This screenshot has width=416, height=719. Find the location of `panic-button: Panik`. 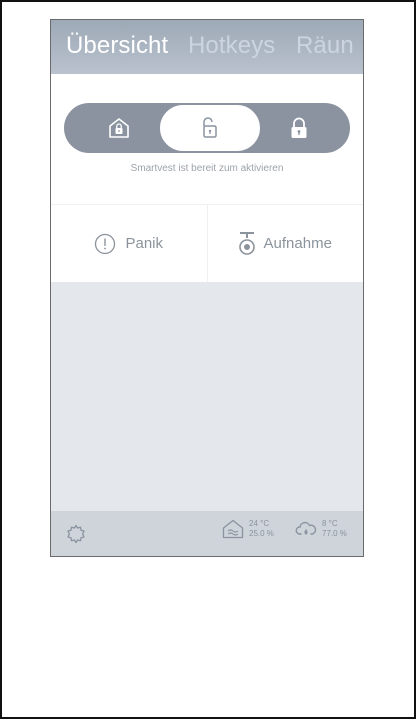

panic-button: Panik is located at coordinates (129, 243).